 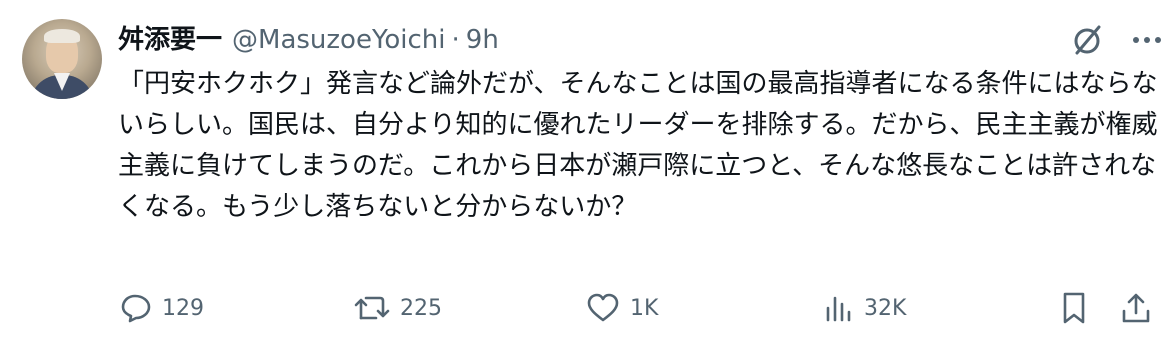 I want to click on heart-icon, so click(x=603, y=308).